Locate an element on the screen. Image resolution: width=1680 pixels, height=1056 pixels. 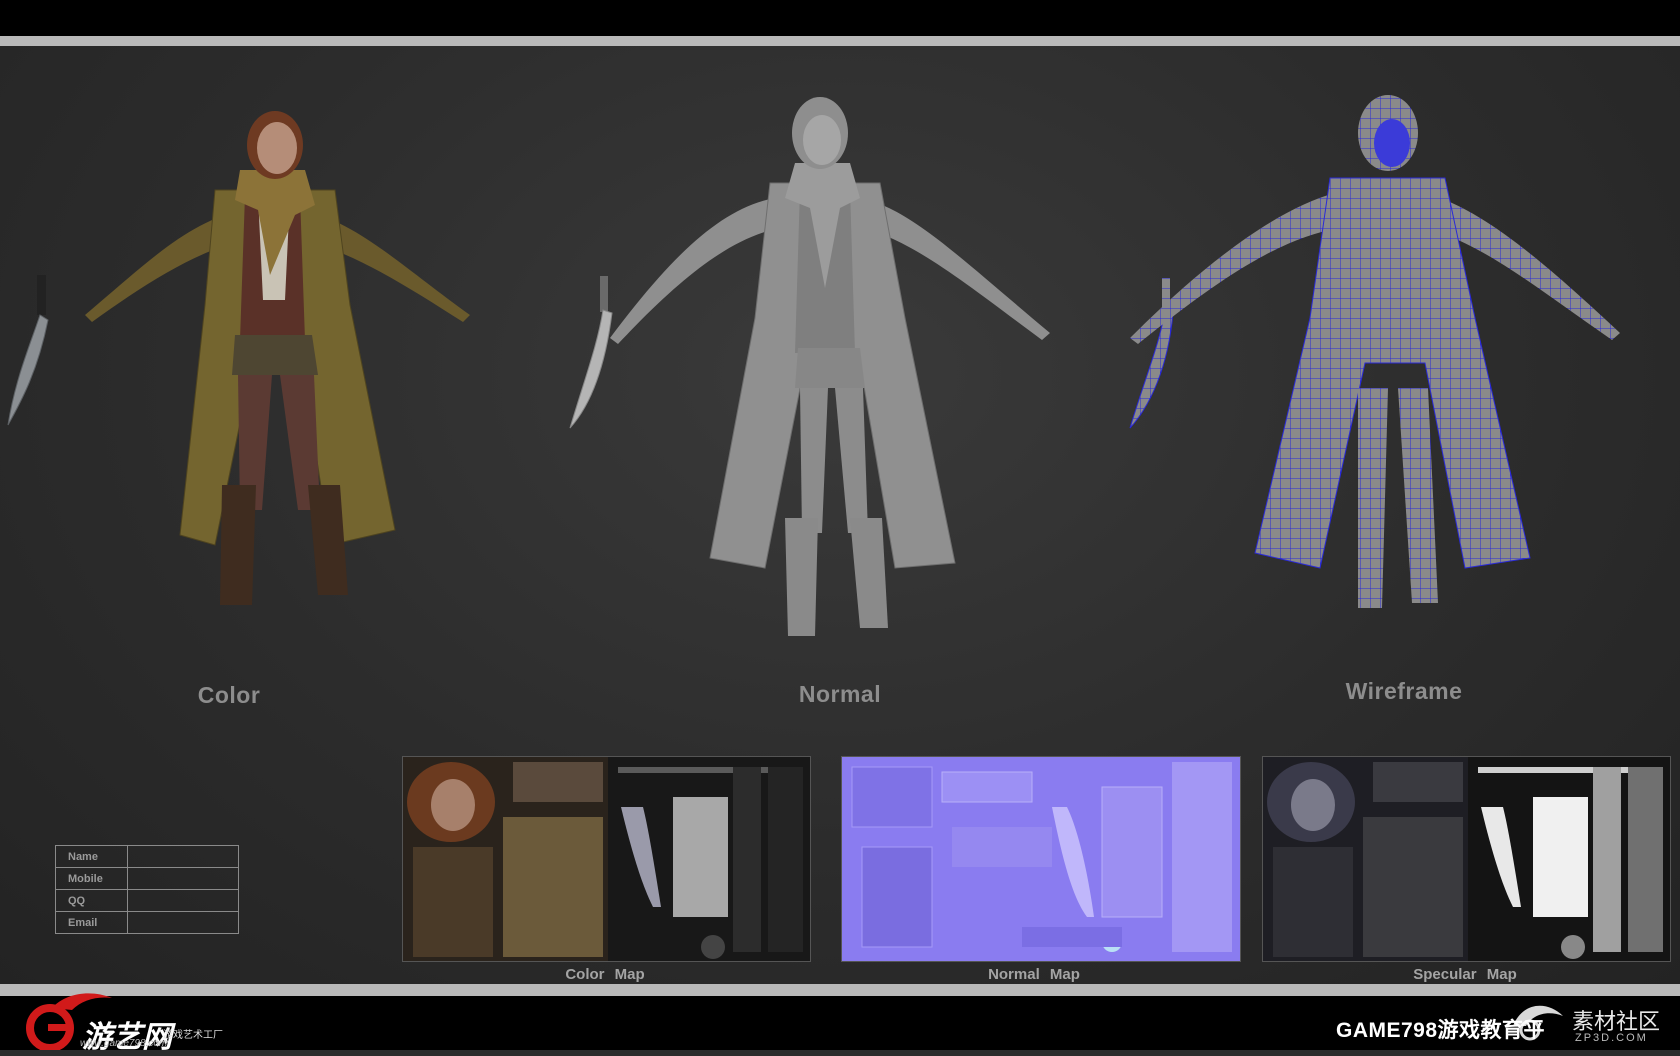
info-form-table: Name Mobile QQ Email is located at coordinates (147, 889).